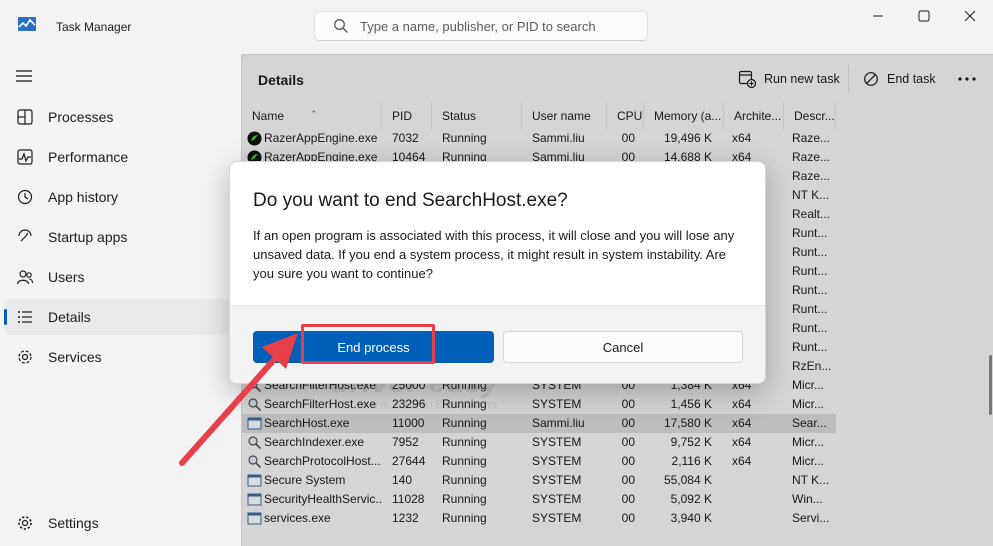 This screenshot has width=993, height=546. Describe the element at coordinates (66, 277) in the screenshot. I see `sidebar-item-label: Users` at that location.